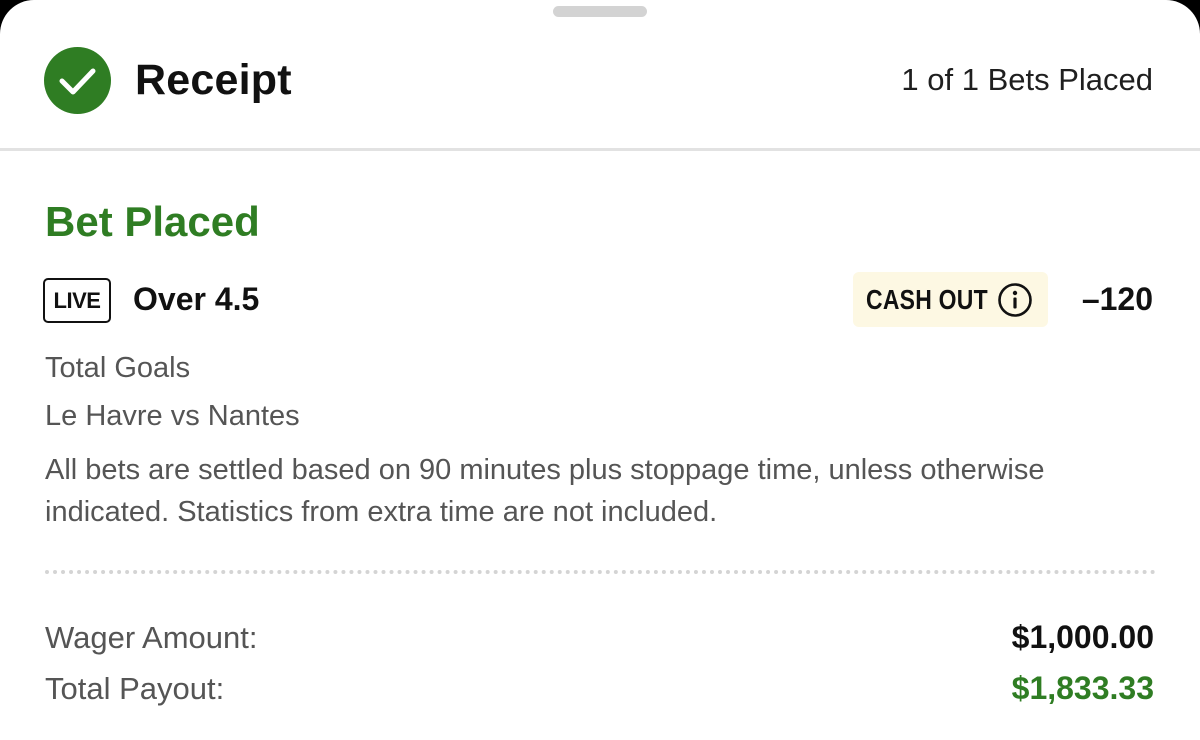 The height and width of the screenshot is (740, 1200). Describe the element at coordinates (172, 416) in the screenshot. I see `bet-event: Le Havre vs Nantes` at that location.